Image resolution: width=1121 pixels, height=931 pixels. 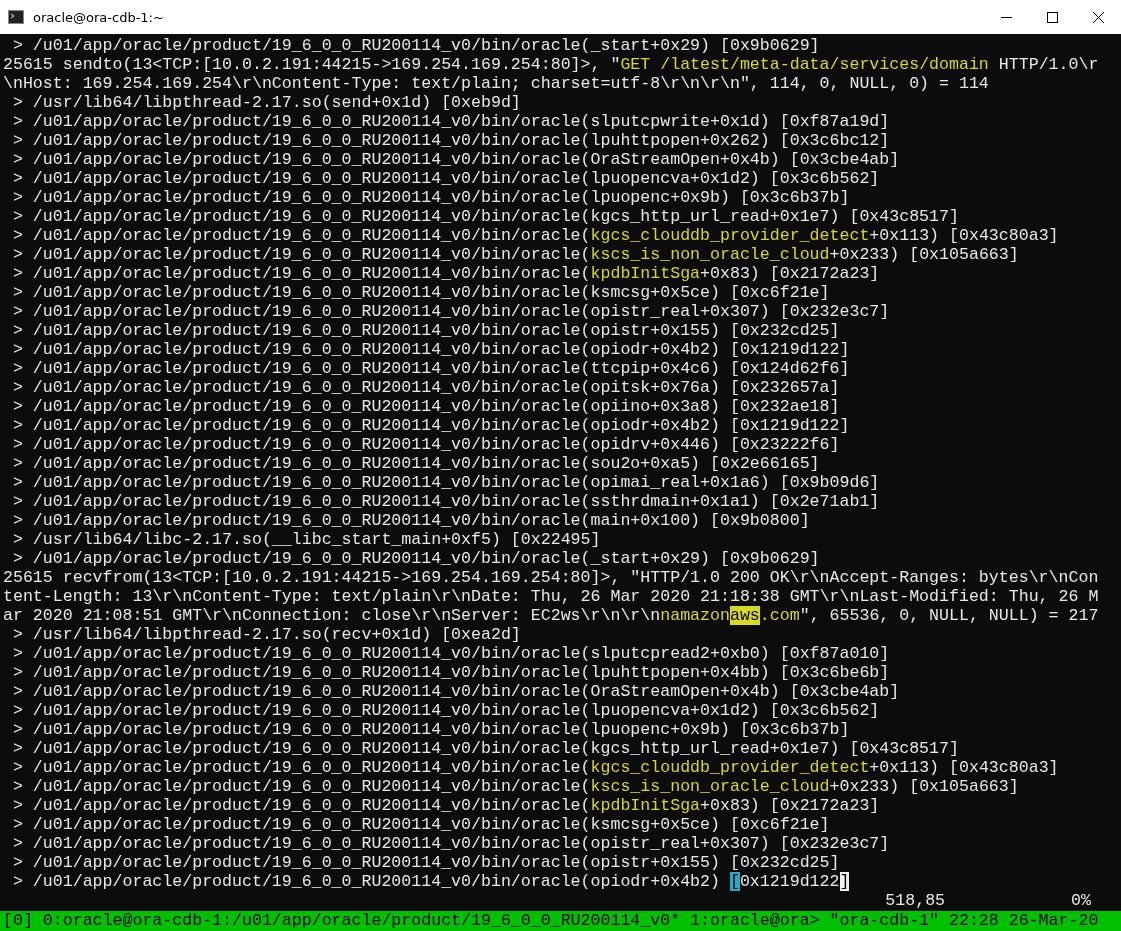 I want to click on cursor-position: 518,85, so click(x=915, y=900).